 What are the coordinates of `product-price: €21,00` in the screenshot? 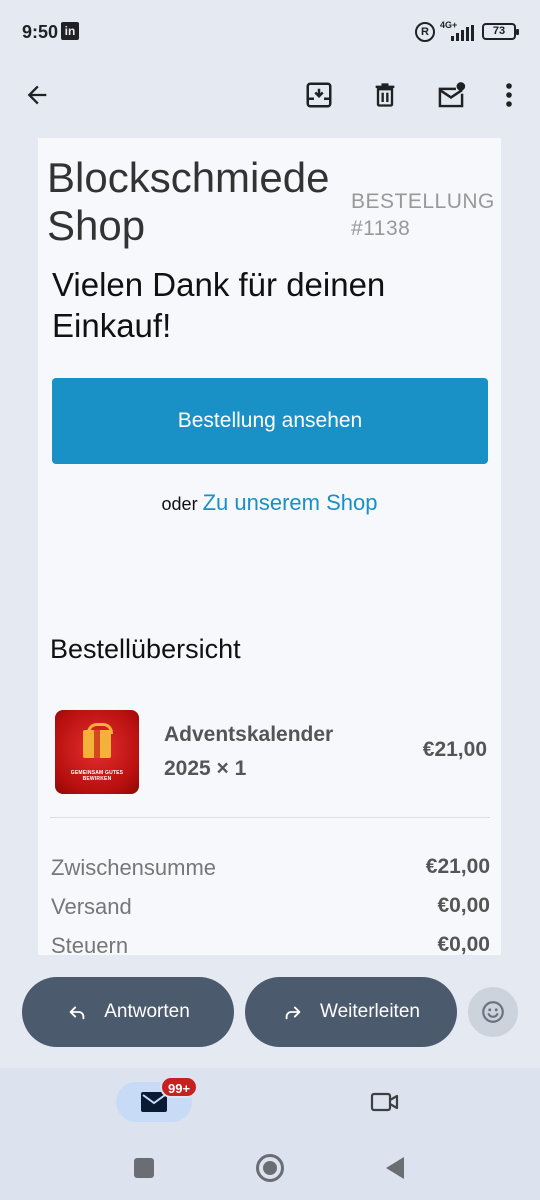 It's located at (454, 749).